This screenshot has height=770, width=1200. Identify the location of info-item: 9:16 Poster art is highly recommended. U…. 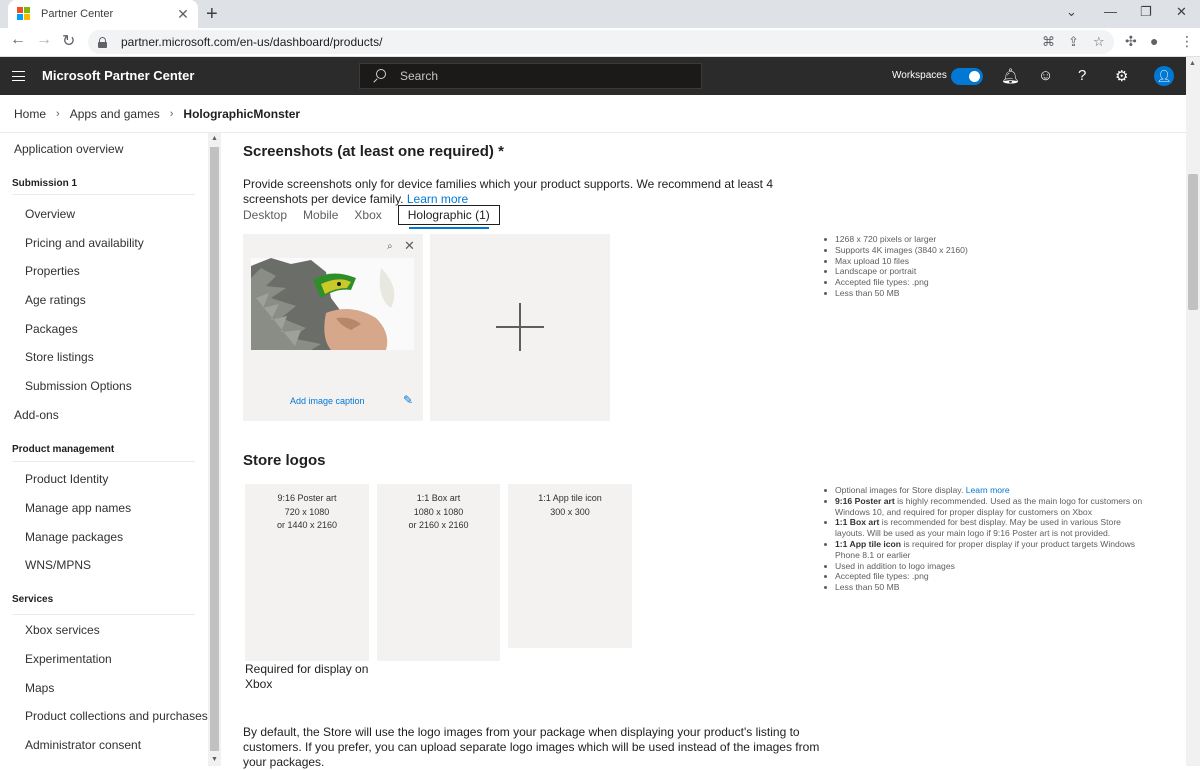
(987, 507).